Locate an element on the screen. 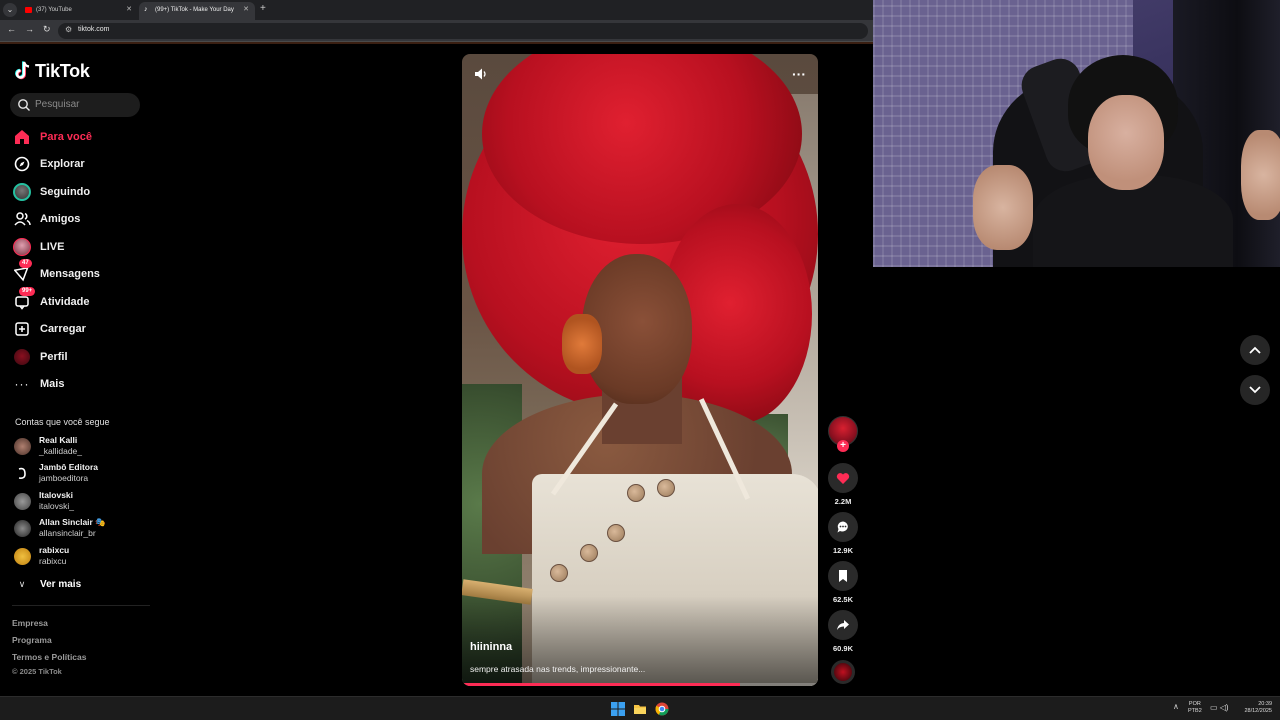 This screenshot has width=1280, height=720. logo-text: TikTok is located at coordinates (62, 70).